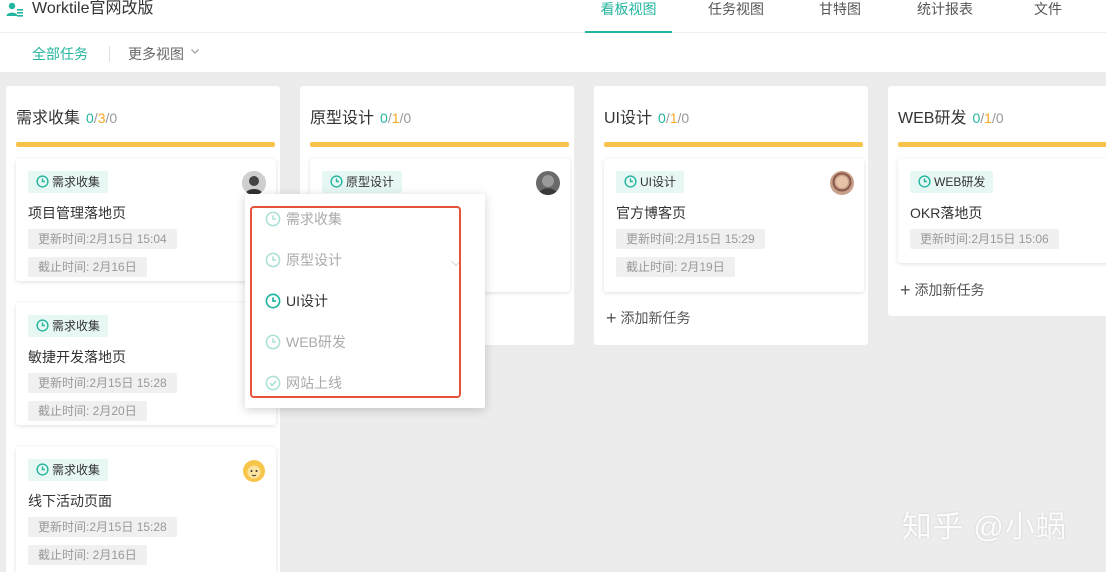 The image size is (1106, 572). I want to click on tab-report-view: 统计报表, so click(945, 16).